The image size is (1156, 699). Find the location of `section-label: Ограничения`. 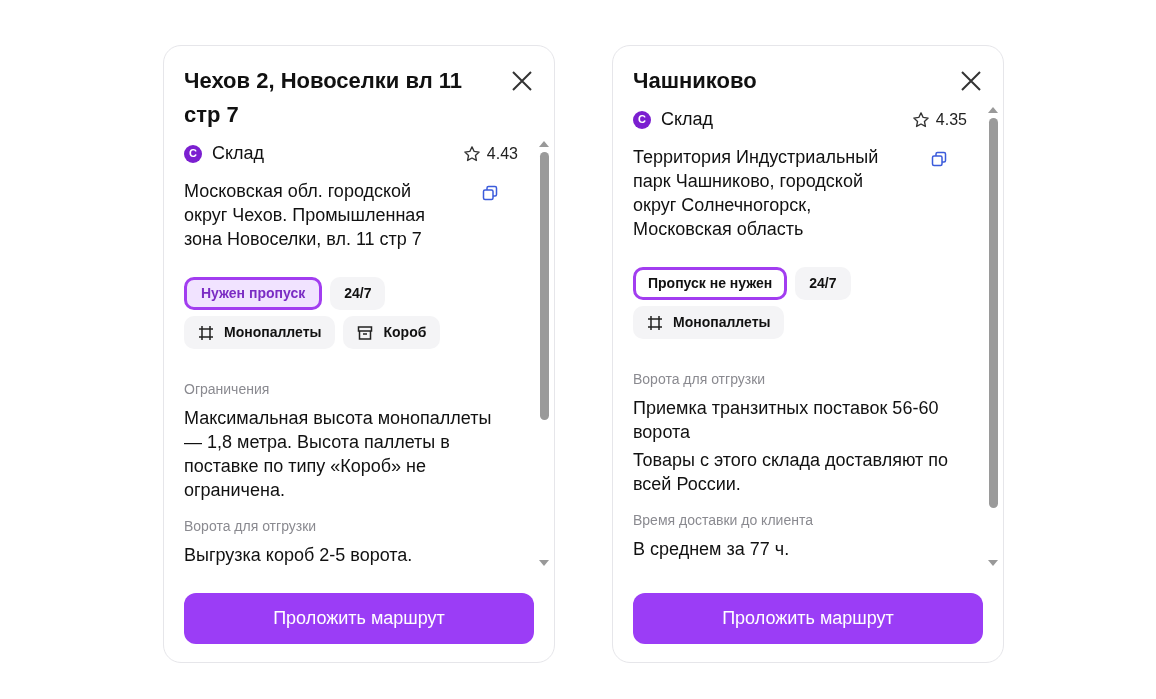

section-label: Ограничения is located at coordinates (227, 389).